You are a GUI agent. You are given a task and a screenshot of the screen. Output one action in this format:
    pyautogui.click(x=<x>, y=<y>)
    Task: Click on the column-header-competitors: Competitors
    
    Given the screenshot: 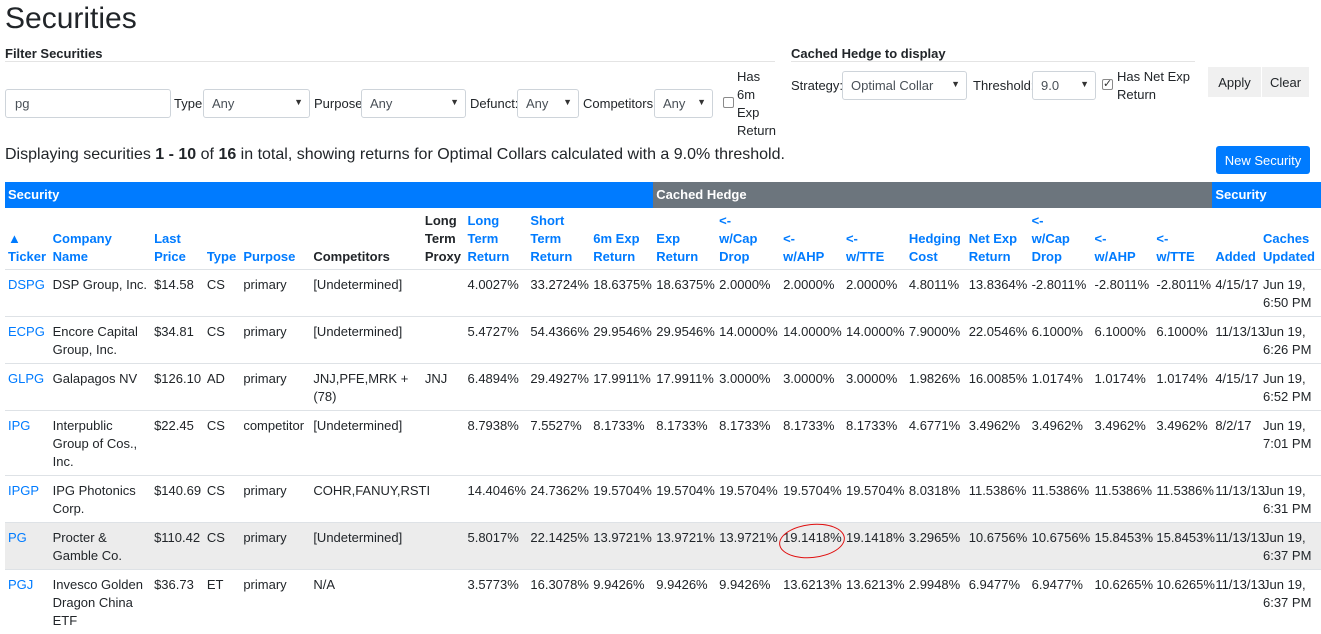 What is the action you would take?
    pyautogui.click(x=366, y=239)
    